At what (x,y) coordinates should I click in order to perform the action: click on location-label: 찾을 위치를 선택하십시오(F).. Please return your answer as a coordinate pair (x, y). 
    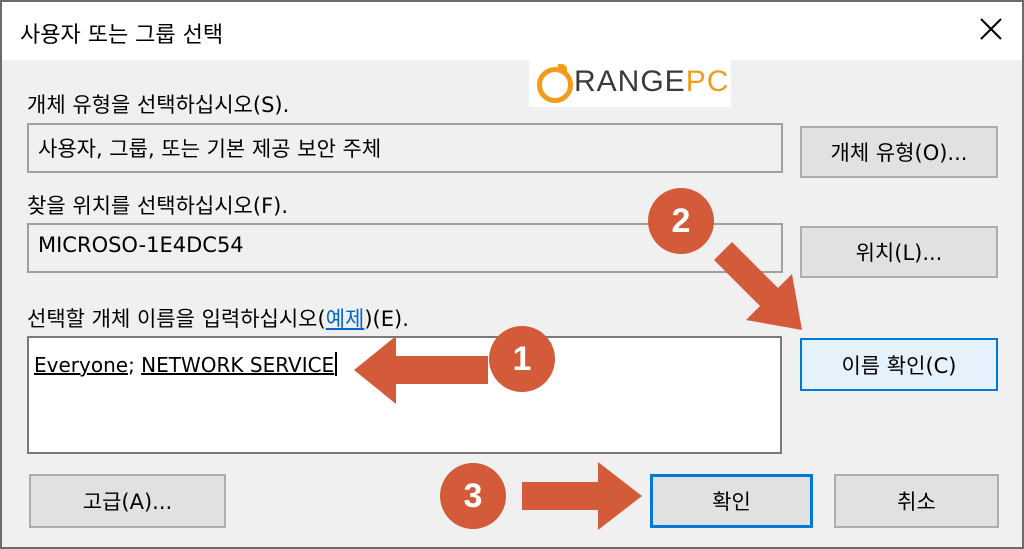
    Looking at the image, I should click on (158, 206).